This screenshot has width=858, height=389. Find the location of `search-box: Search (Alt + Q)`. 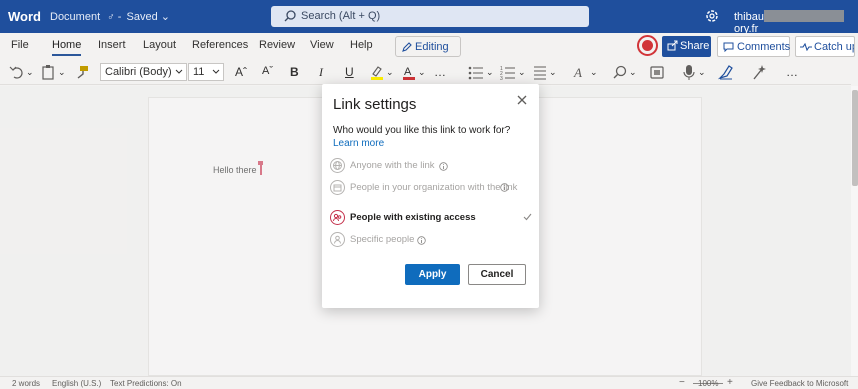

search-box: Search (Alt + Q) is located at coordinates (430, 16).